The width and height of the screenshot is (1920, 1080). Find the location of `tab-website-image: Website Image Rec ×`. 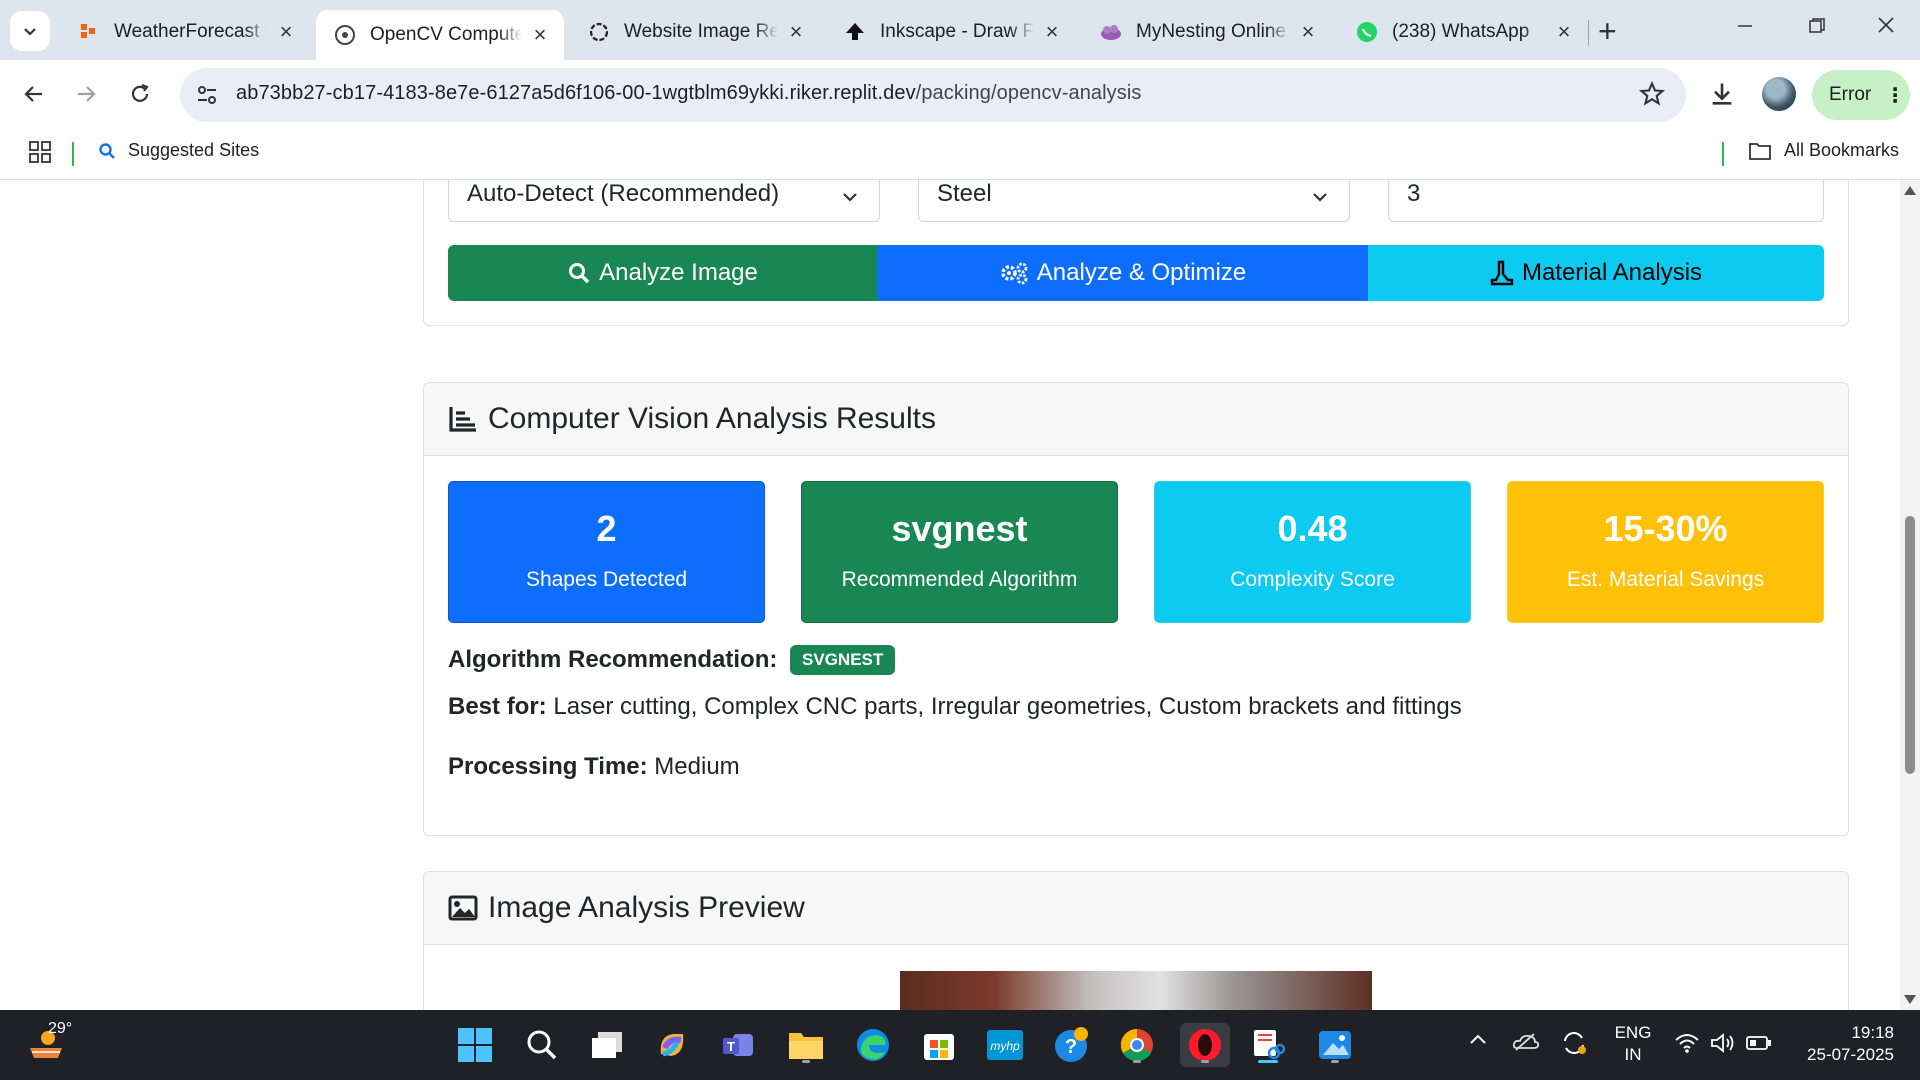

tab-website-image: Website Image Rec × is located at coordinates (695, 32).